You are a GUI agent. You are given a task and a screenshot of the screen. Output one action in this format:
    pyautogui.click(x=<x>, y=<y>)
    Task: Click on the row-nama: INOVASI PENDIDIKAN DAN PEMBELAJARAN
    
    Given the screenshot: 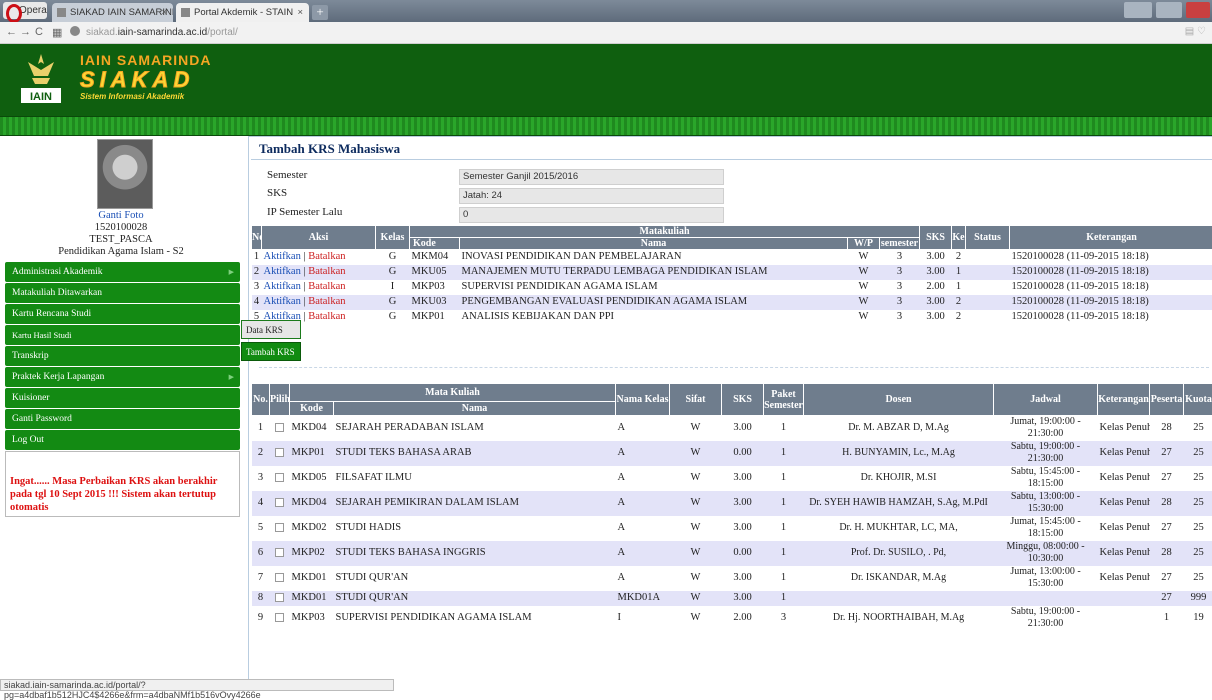 What is the action you would take?
    pyautogui.click(x=654, y=257)
    